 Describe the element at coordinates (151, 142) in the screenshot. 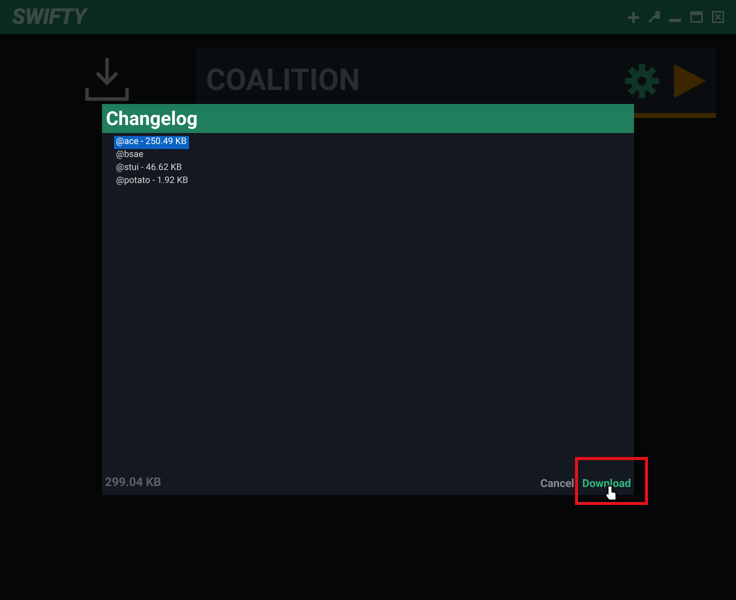

I see `changelog-item: @ace - 250.49 KB` at that location.